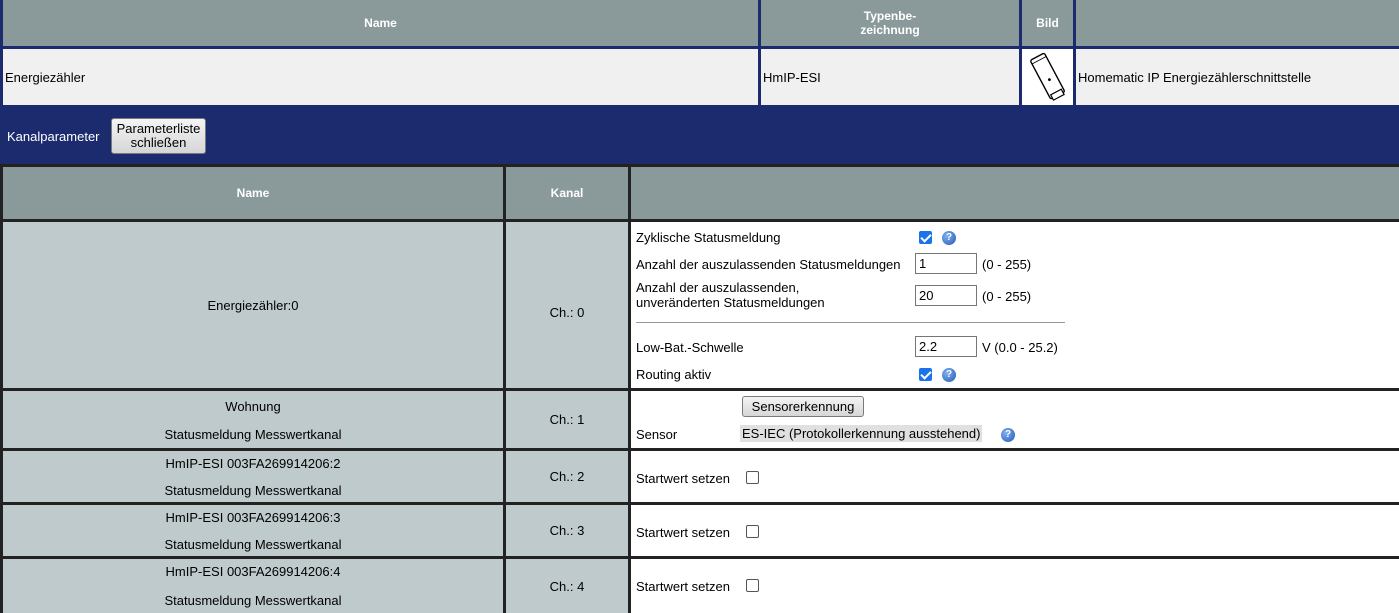  I want to click on channel-number: Ch.: 4, so click(567, 586).